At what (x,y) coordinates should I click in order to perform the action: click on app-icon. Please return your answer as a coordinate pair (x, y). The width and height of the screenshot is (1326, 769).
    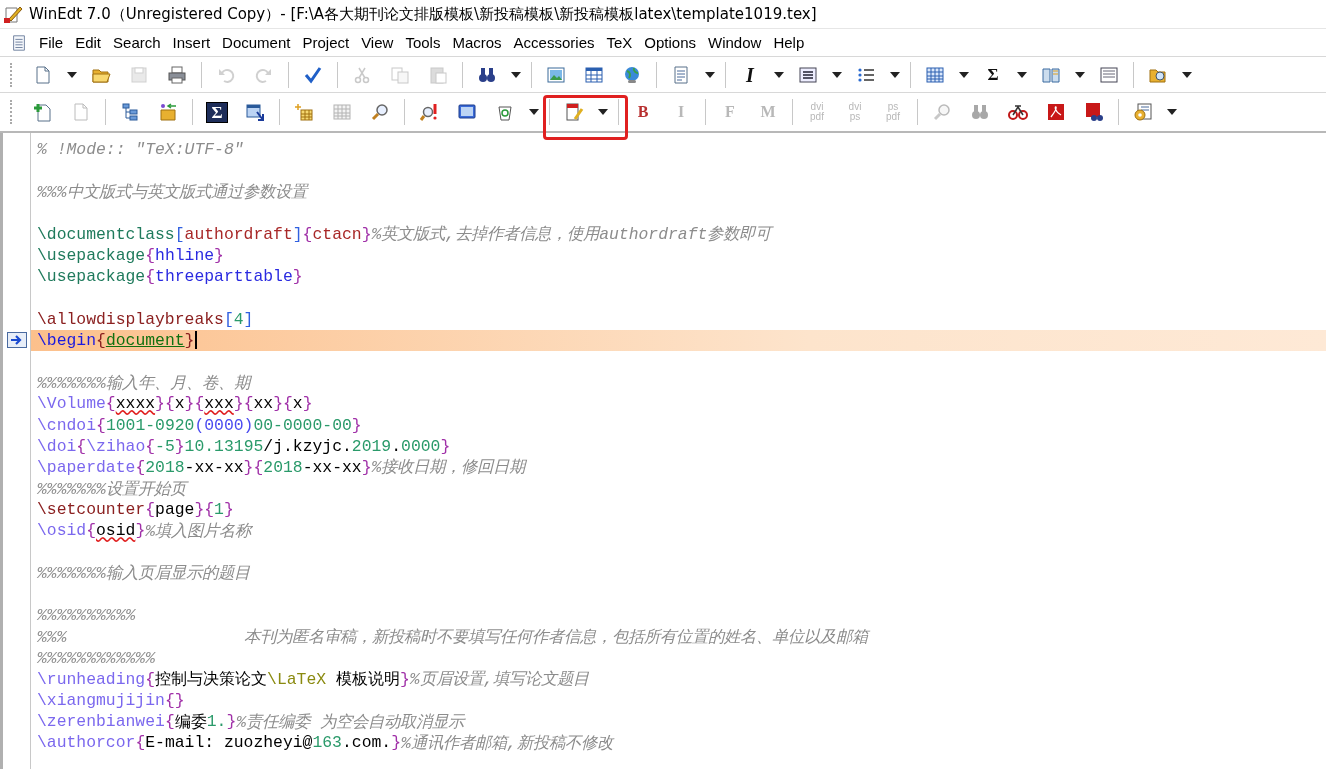
    Looking at the image, I should click on (13, 14).